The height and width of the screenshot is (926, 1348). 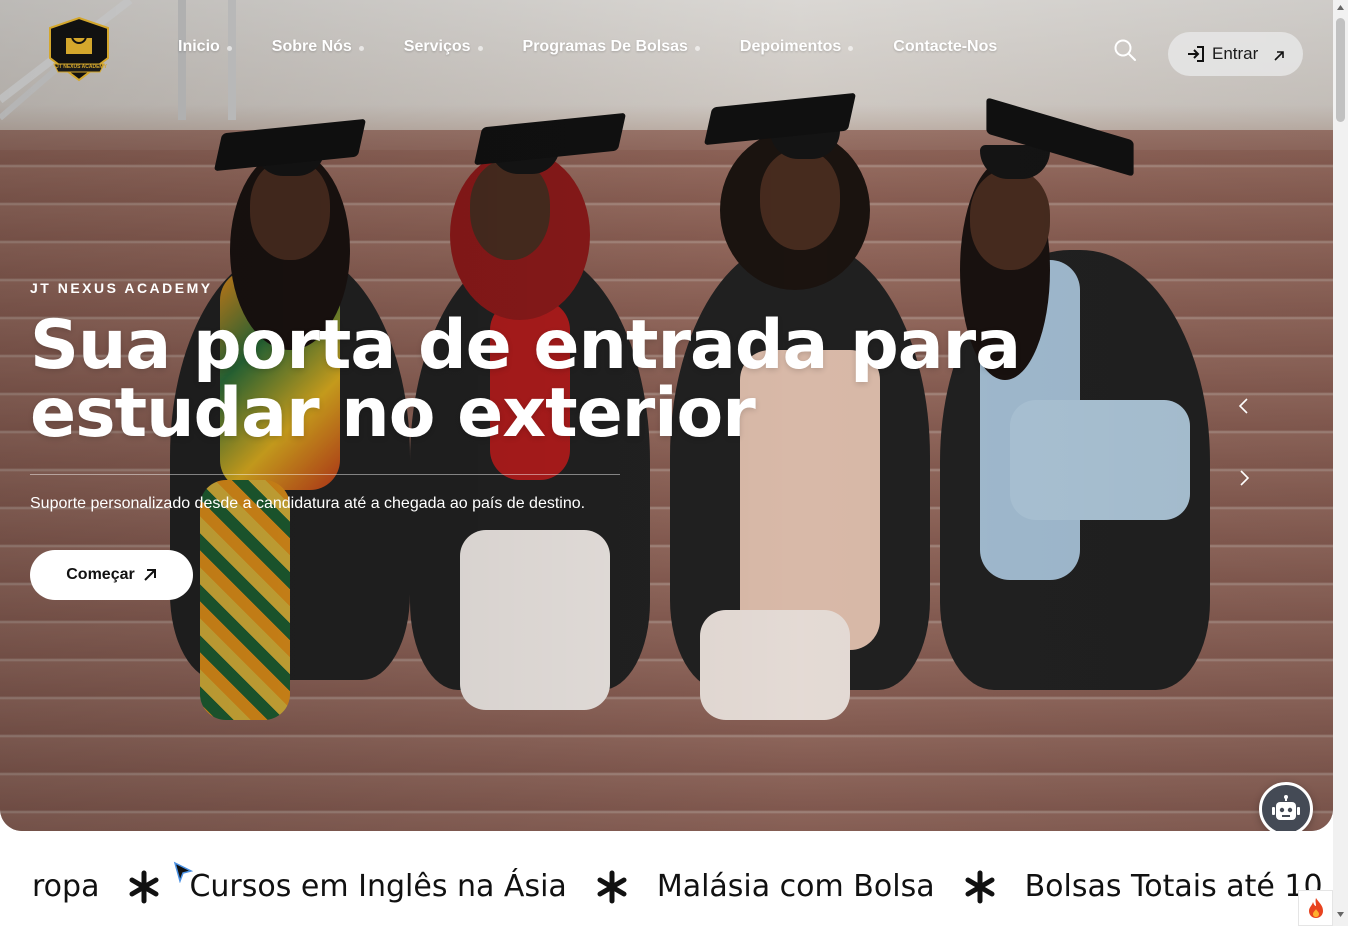 I want to click on brand-logo, so click(x=79, y=49).